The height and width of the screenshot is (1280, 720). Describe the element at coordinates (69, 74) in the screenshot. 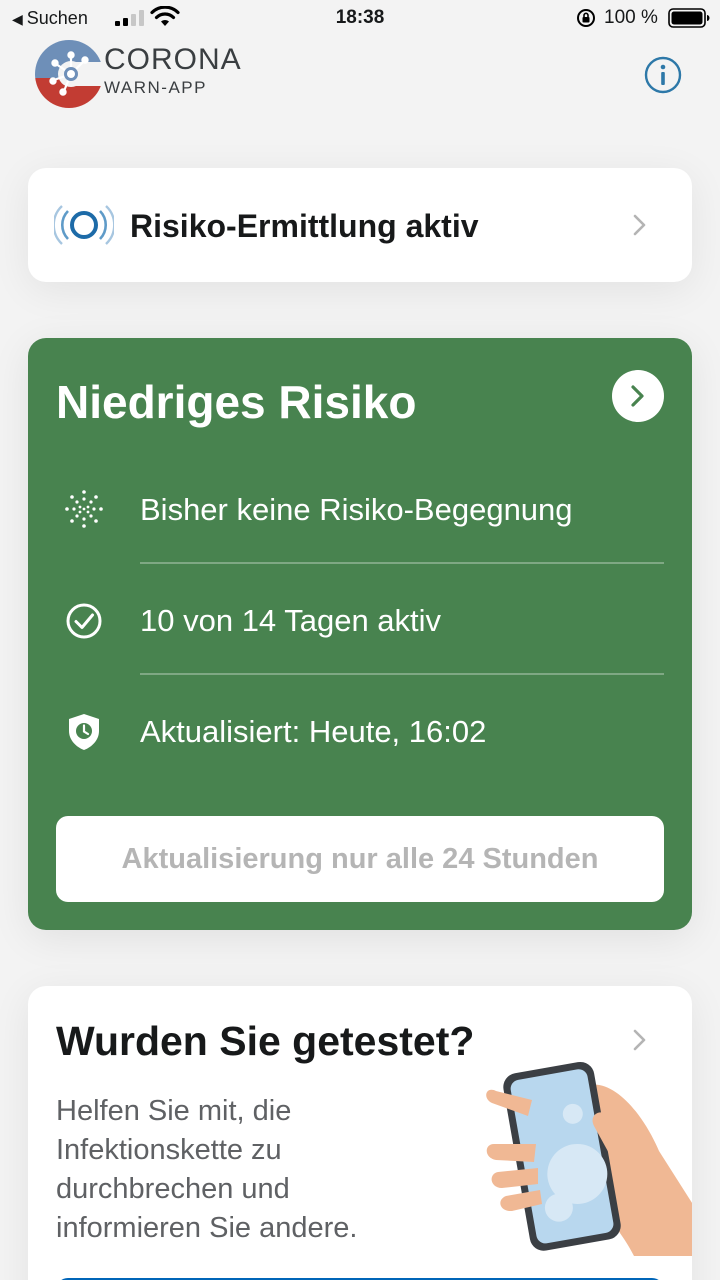

I see `corona-warn-app-logo-icon` at that location.